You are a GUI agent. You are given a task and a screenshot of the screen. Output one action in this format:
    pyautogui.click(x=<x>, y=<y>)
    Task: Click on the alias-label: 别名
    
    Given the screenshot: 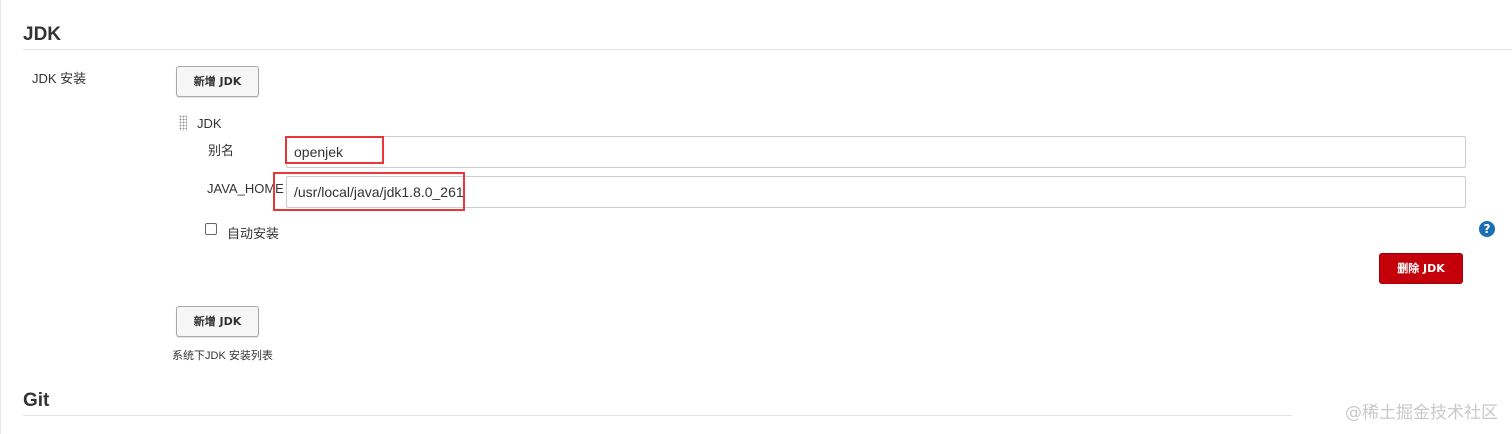 What is the action you would take?
    pyautogui.click(x=221, y=150)
    